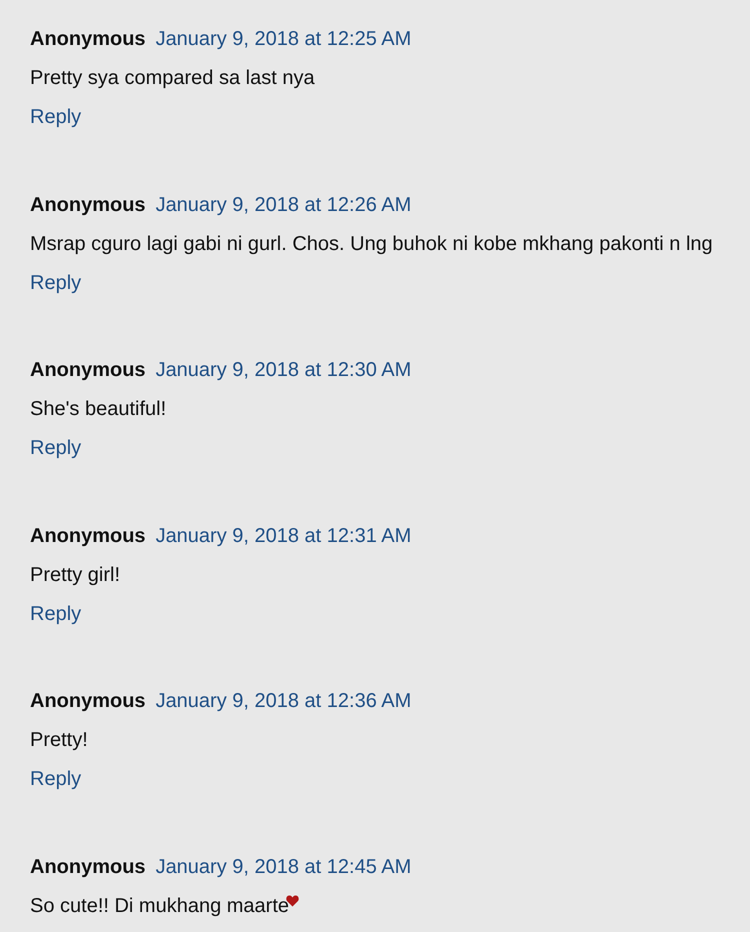 This screenshot has width=750, height=932. What do you see at coordinates (284, 205) in the screenshot?
I see `comment-date-link: January 9, 2018 at 12:26 AM` at bounding box center [284, 205].